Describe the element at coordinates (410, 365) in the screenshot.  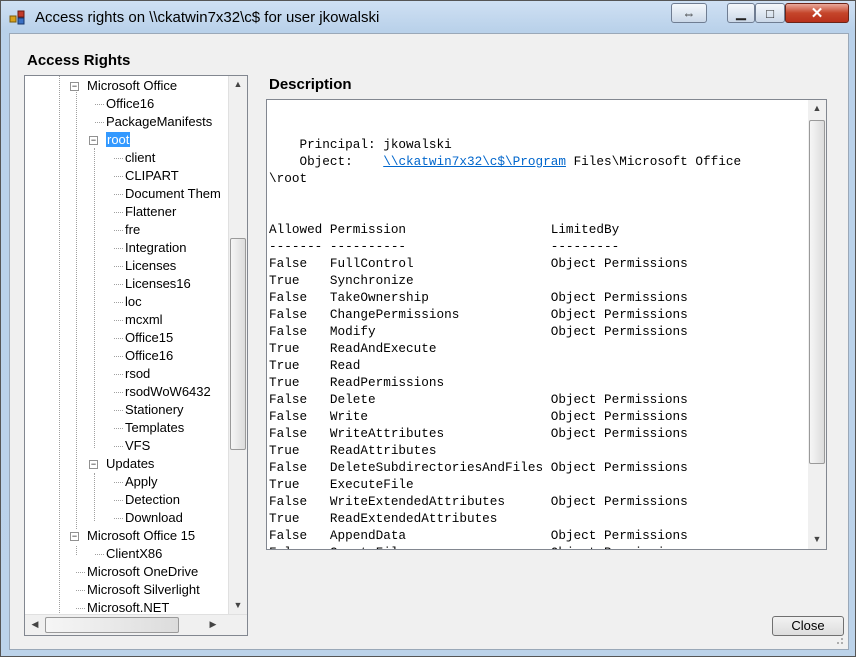
I see `description-text-run: True Read` at that location.